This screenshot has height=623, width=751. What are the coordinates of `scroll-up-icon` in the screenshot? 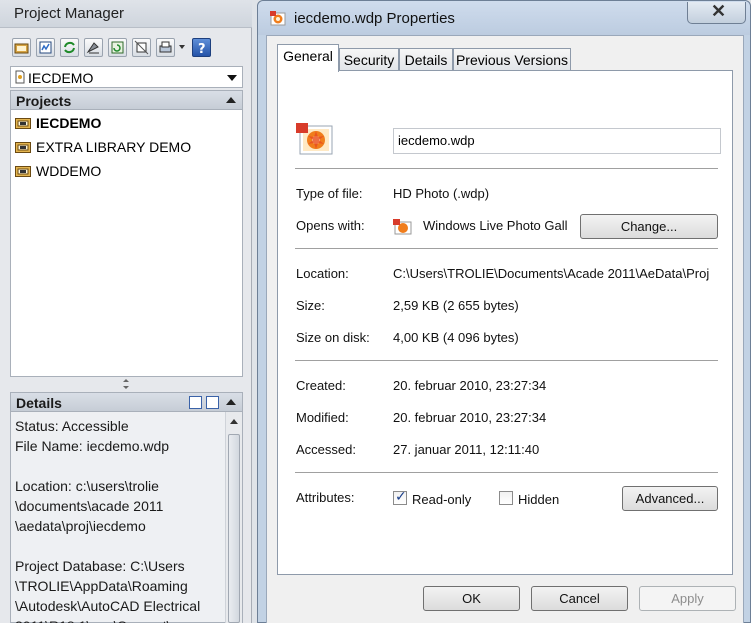 It's located at (234, 421).